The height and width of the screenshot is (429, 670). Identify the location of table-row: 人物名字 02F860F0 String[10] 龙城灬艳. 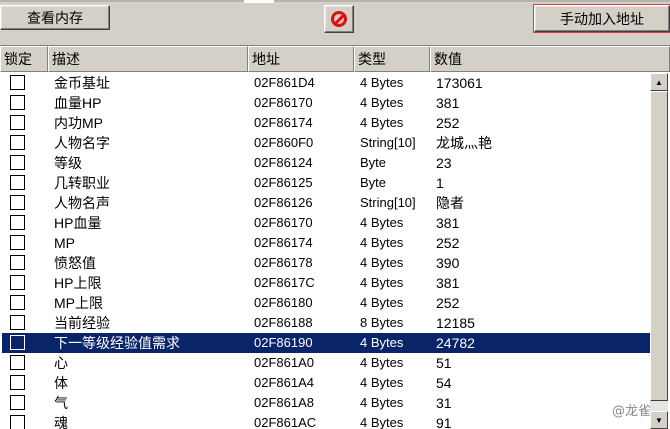
(326, 143).